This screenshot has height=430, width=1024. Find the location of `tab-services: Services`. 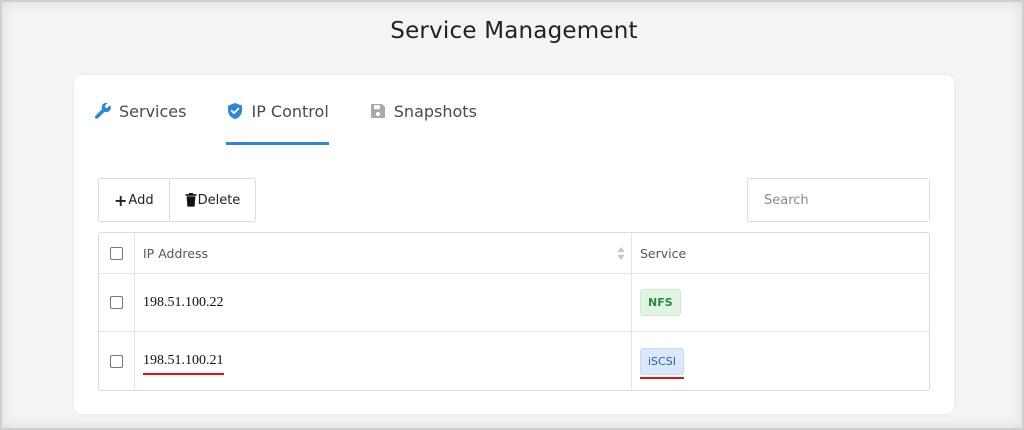

tab-services: Services is located at coordinates (140, 123).